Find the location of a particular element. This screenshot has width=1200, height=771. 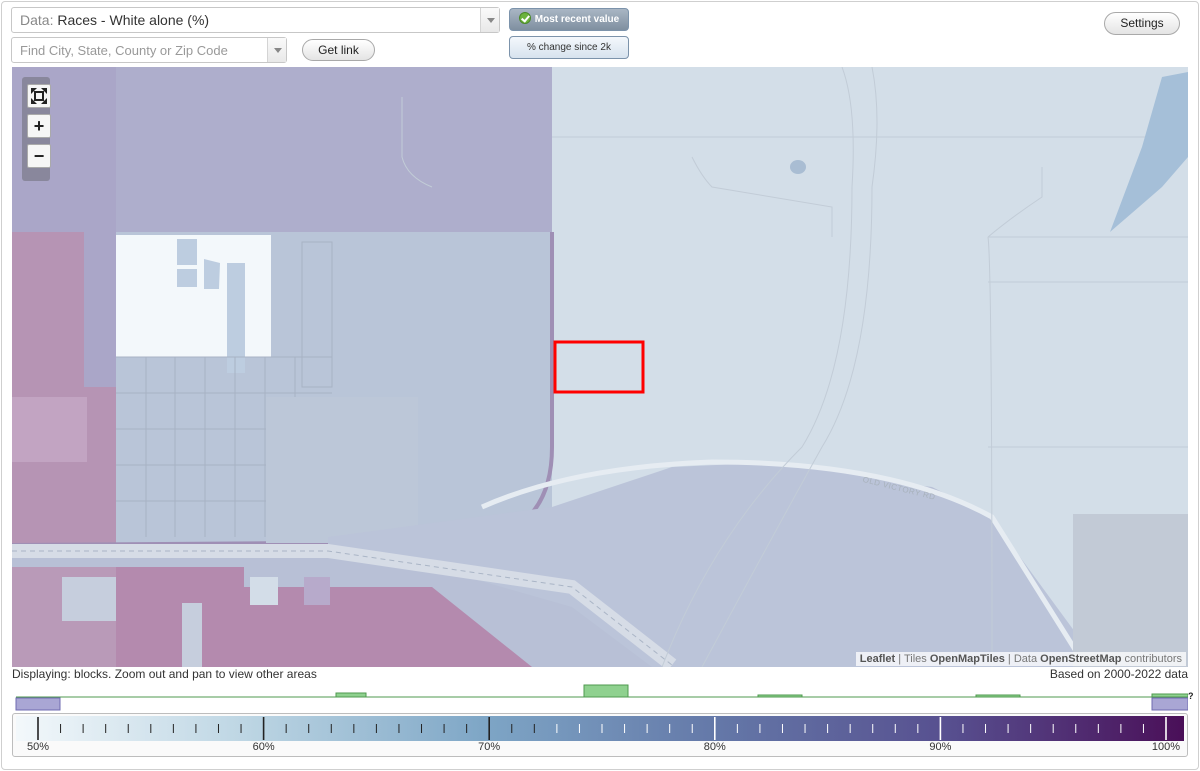

zoom-in-button: + is located at coordinates (39, 126).